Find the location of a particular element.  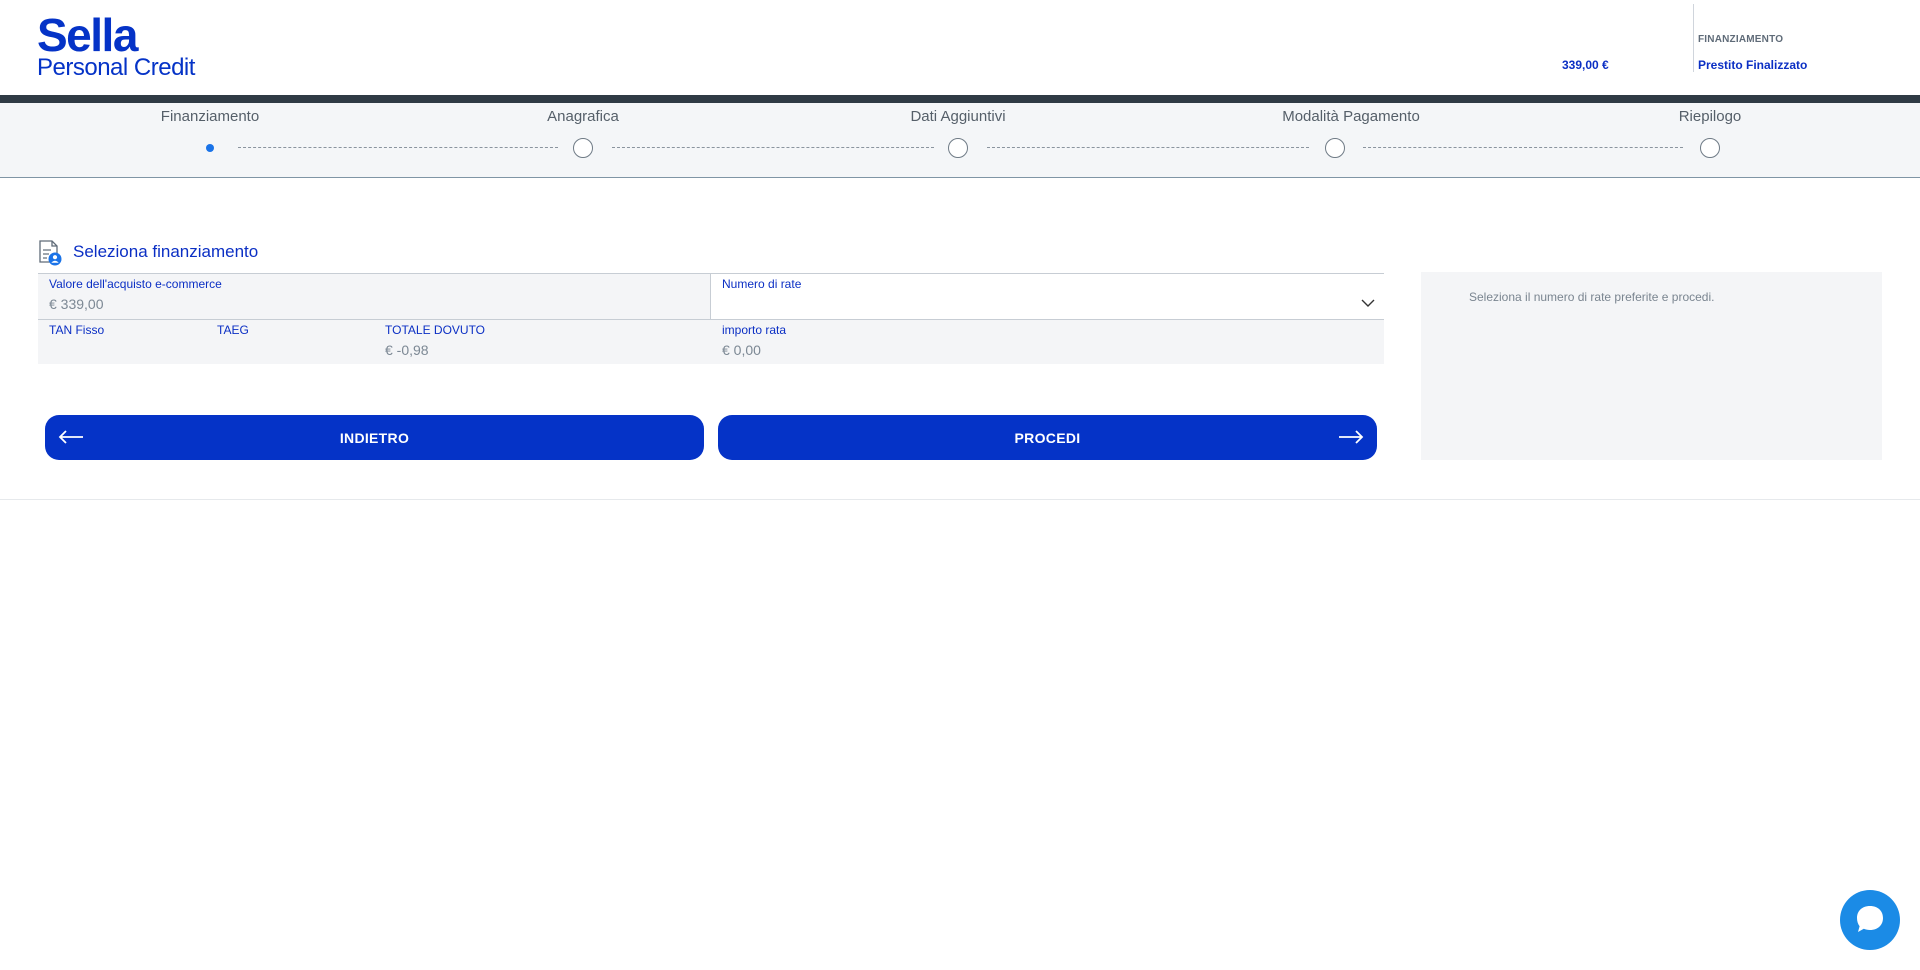

row-divider is located at coordinates (711, 319).